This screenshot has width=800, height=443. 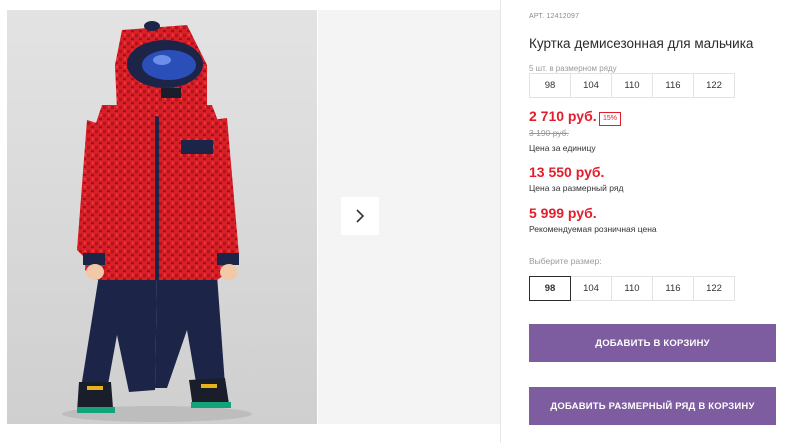 What do you see at coordinates (591, 288) in the screenshot?
I see `size-option-104: 104` at bounding box center [591, 288].